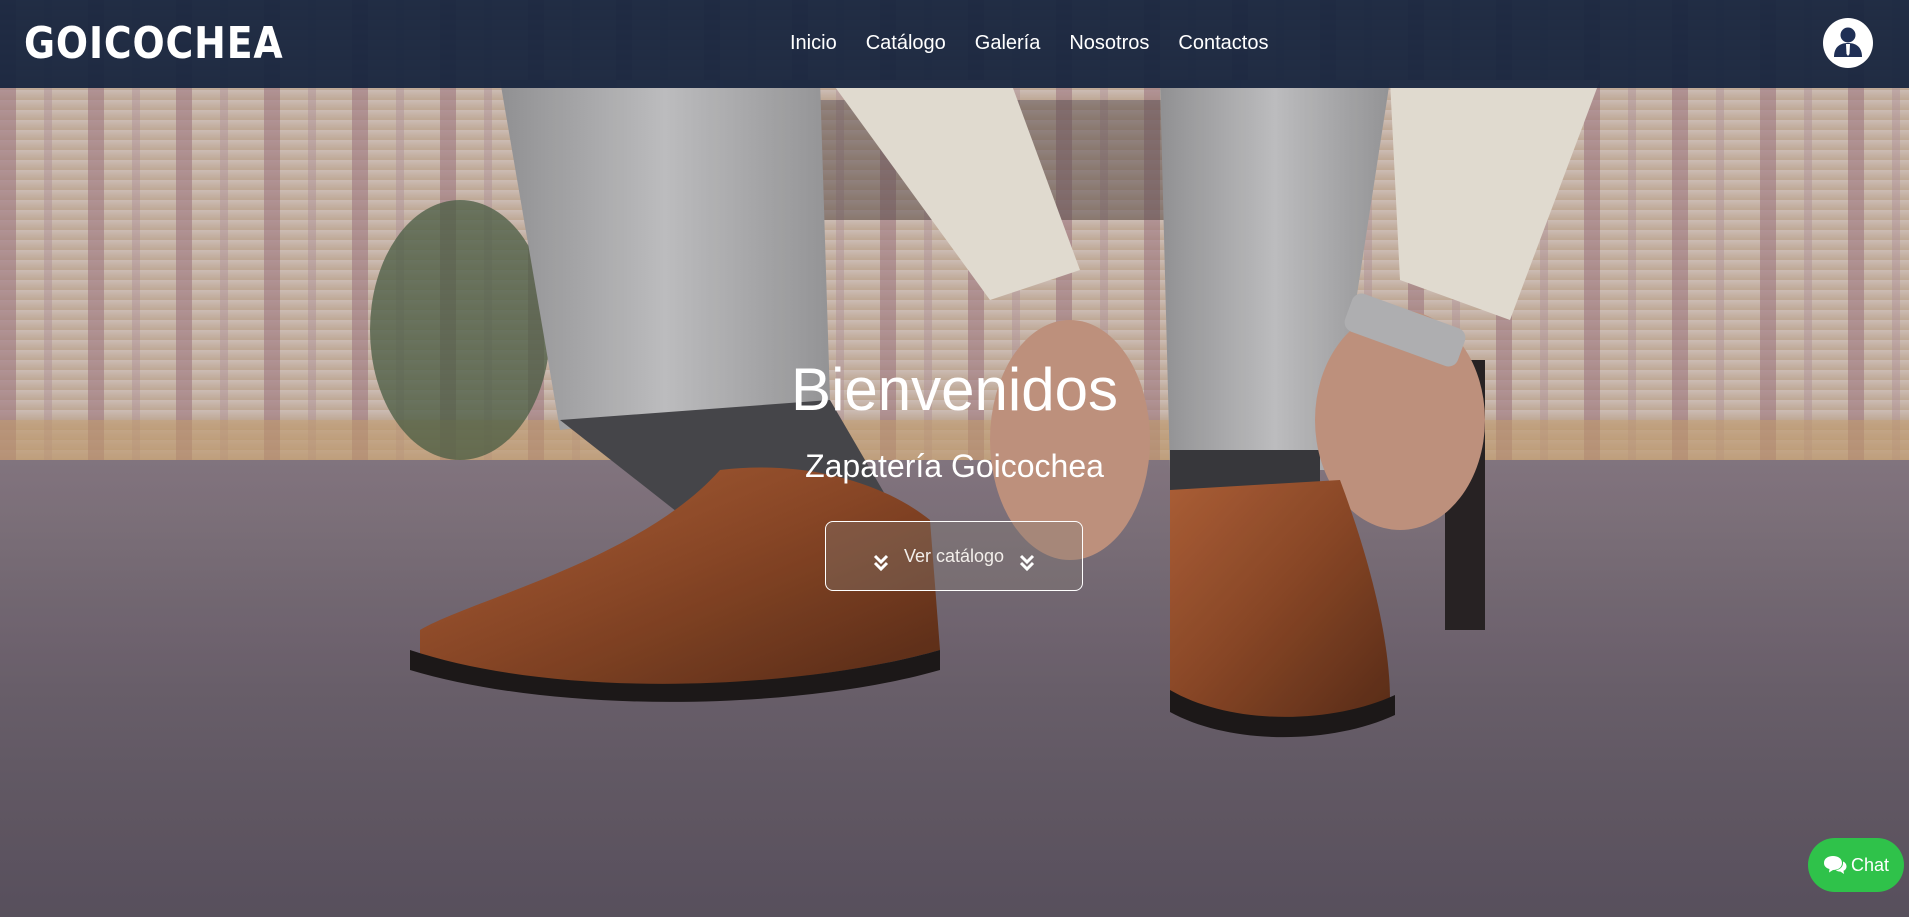 The width and height of the screenshot is (1909, 917). What do you see at coordinates (813, 43) in the screenshot?
I see `nav-item-inicio: Inicio` at bounding box center [813, 43].